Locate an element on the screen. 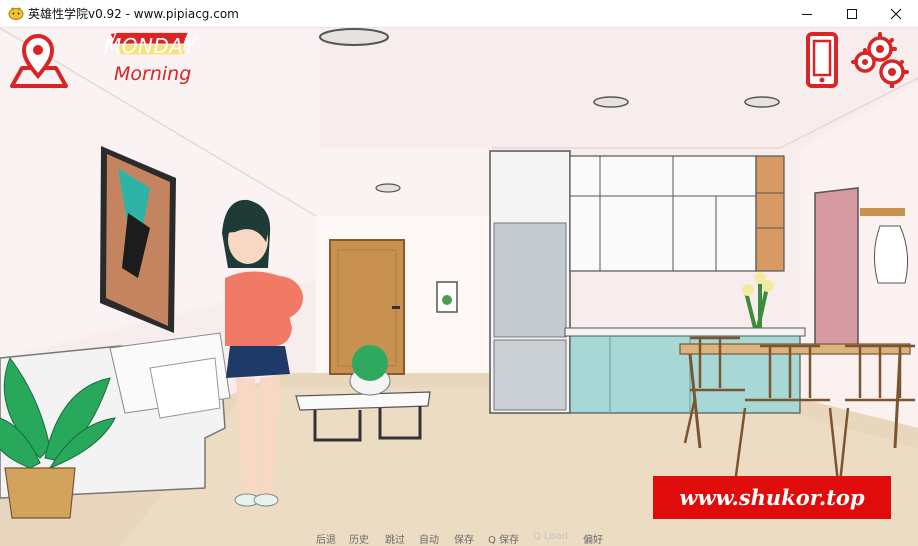 This screenshot has height=546, width=918. quick-menu-back: 后退 is located at coordinates (326, 538).